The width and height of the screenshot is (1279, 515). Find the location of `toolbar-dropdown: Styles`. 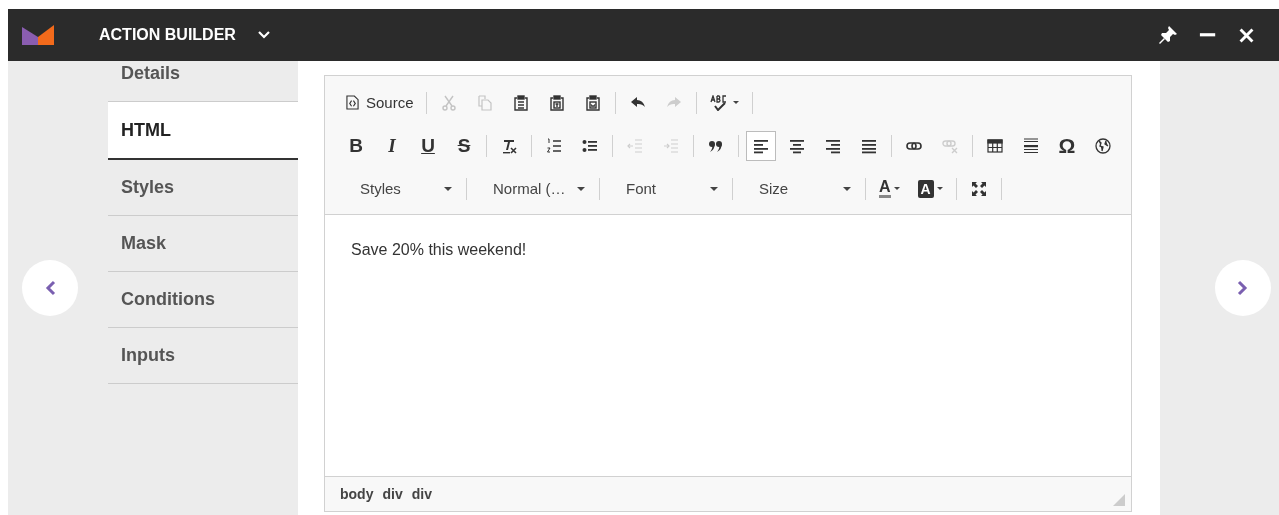

toolbar-dropdown: Styles is located at coordinates (401, 188).